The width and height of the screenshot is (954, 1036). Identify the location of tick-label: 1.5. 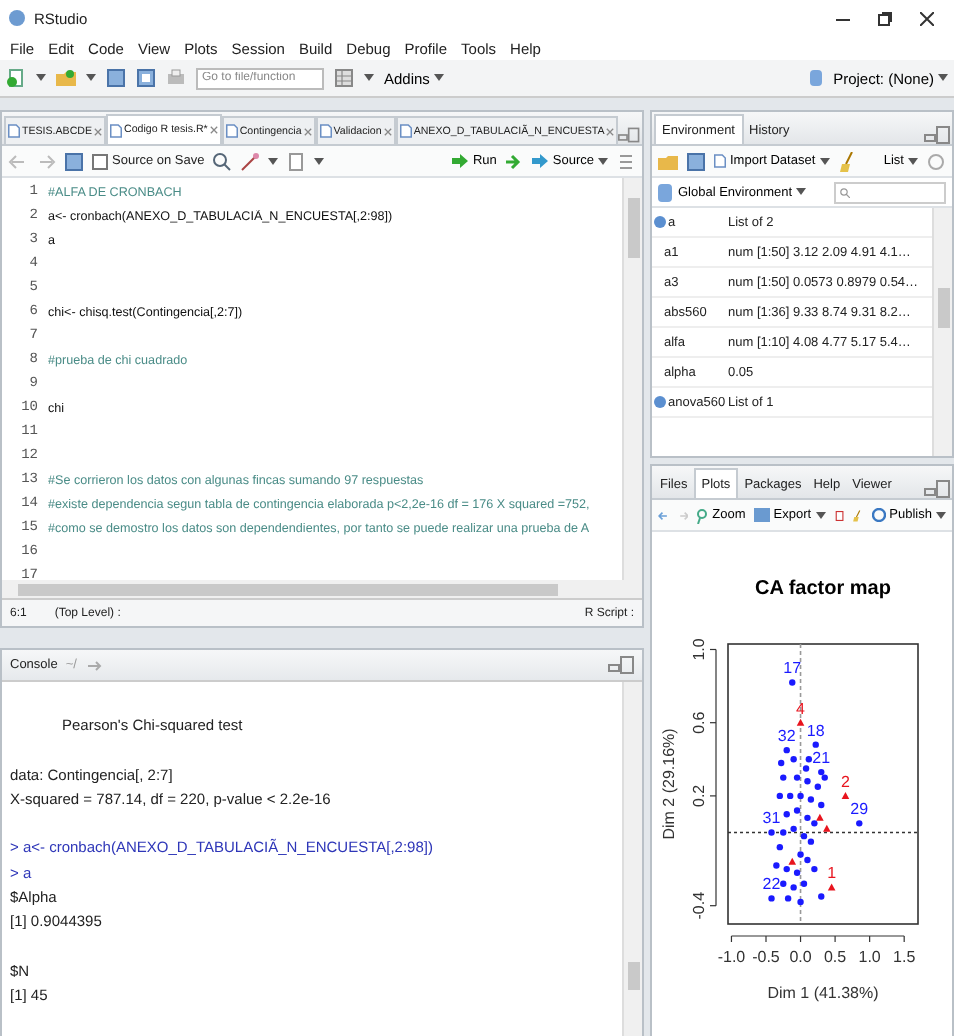
(904, 957).